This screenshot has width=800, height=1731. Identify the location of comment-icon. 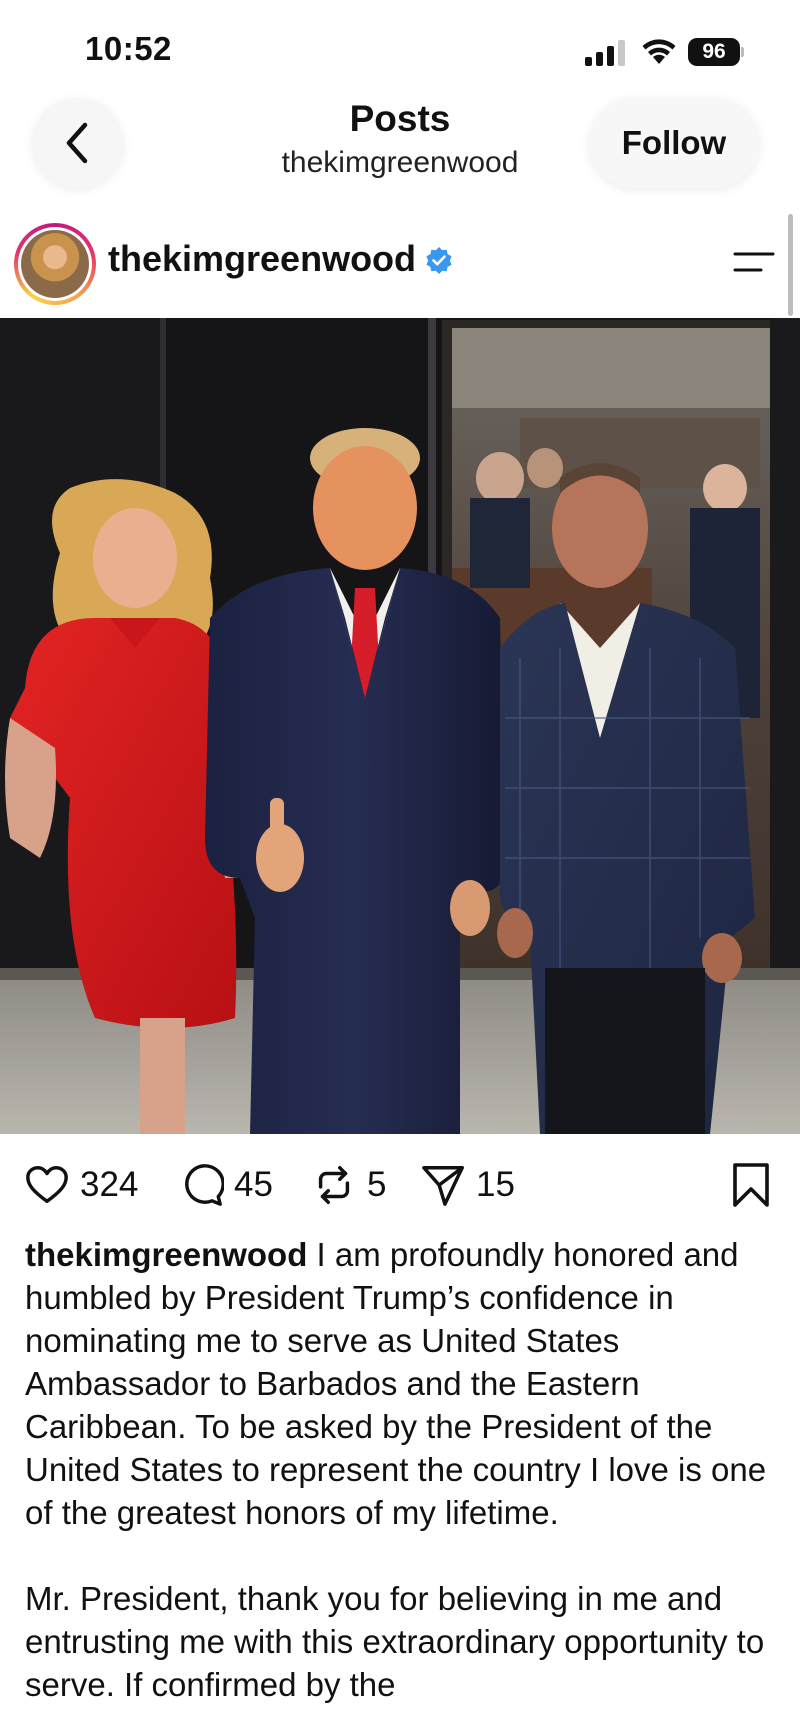
(204, 1185).